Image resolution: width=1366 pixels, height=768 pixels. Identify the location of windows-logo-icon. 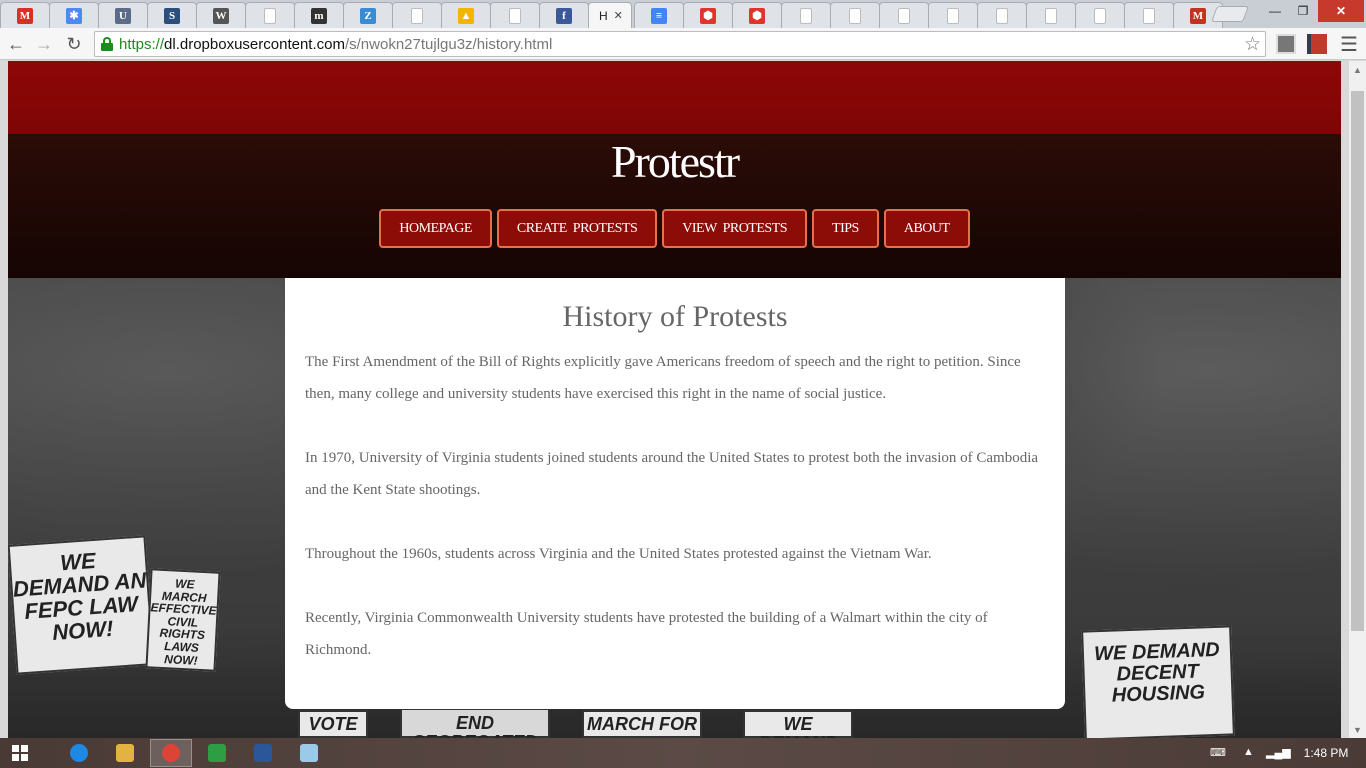
(20, 753).